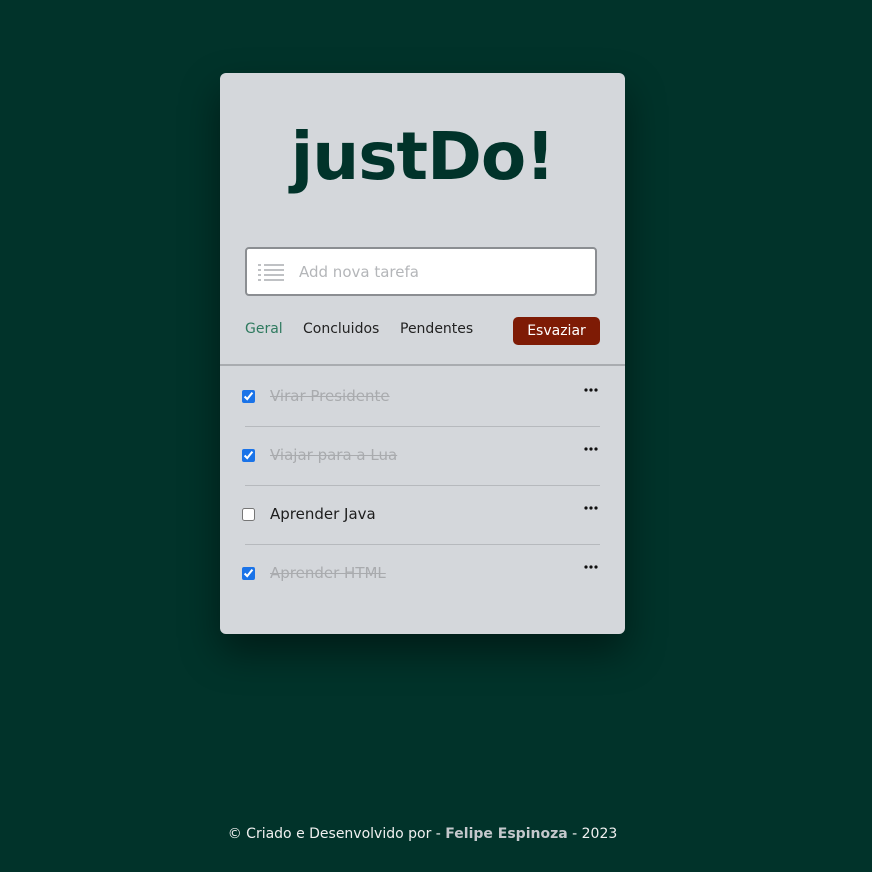 The image size is (872, 872). I want to click on footer-suffix: - 2023, so click(595, 834).